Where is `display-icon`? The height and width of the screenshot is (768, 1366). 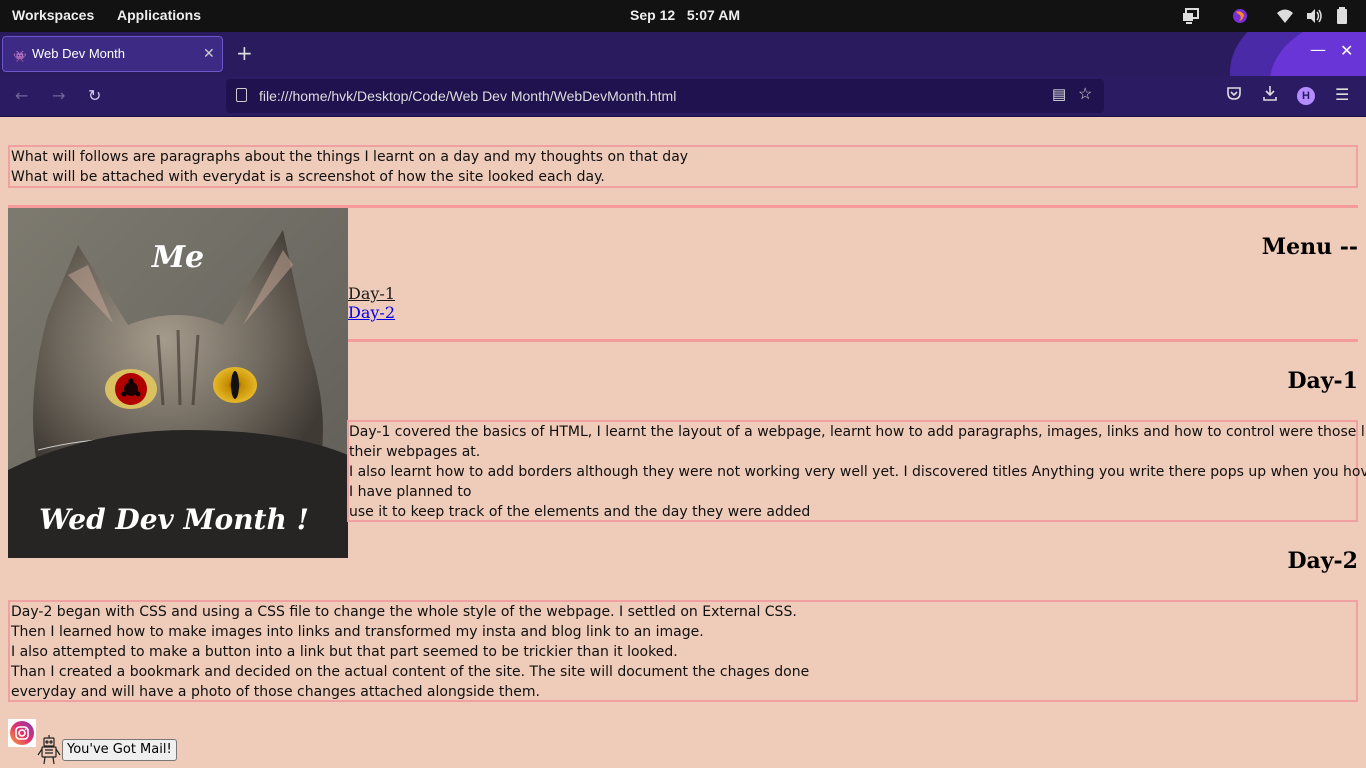 display-icon is located at coordinates (1191, 16).